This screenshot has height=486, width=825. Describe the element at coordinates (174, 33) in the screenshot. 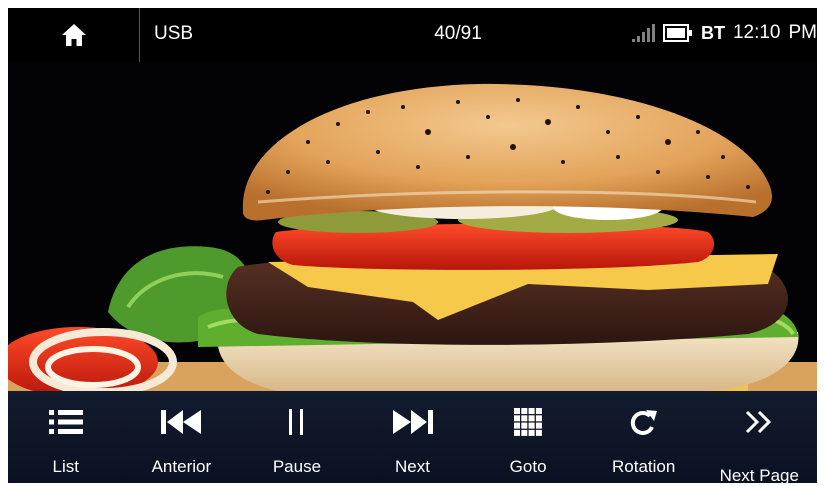

I see `source-label: USB` at that location.